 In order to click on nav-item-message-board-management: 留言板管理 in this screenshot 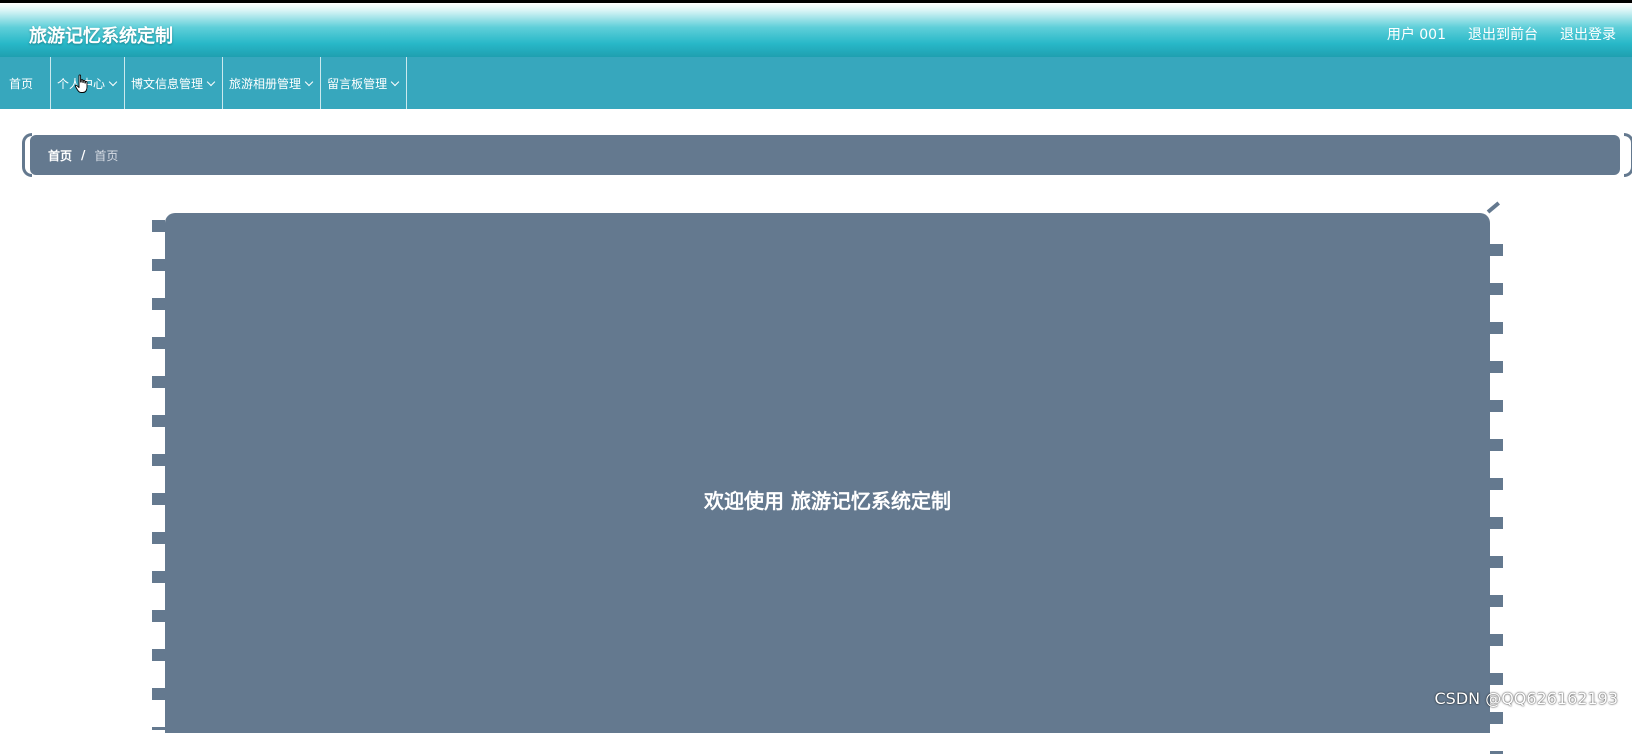, I will do `click(364, 83)`.